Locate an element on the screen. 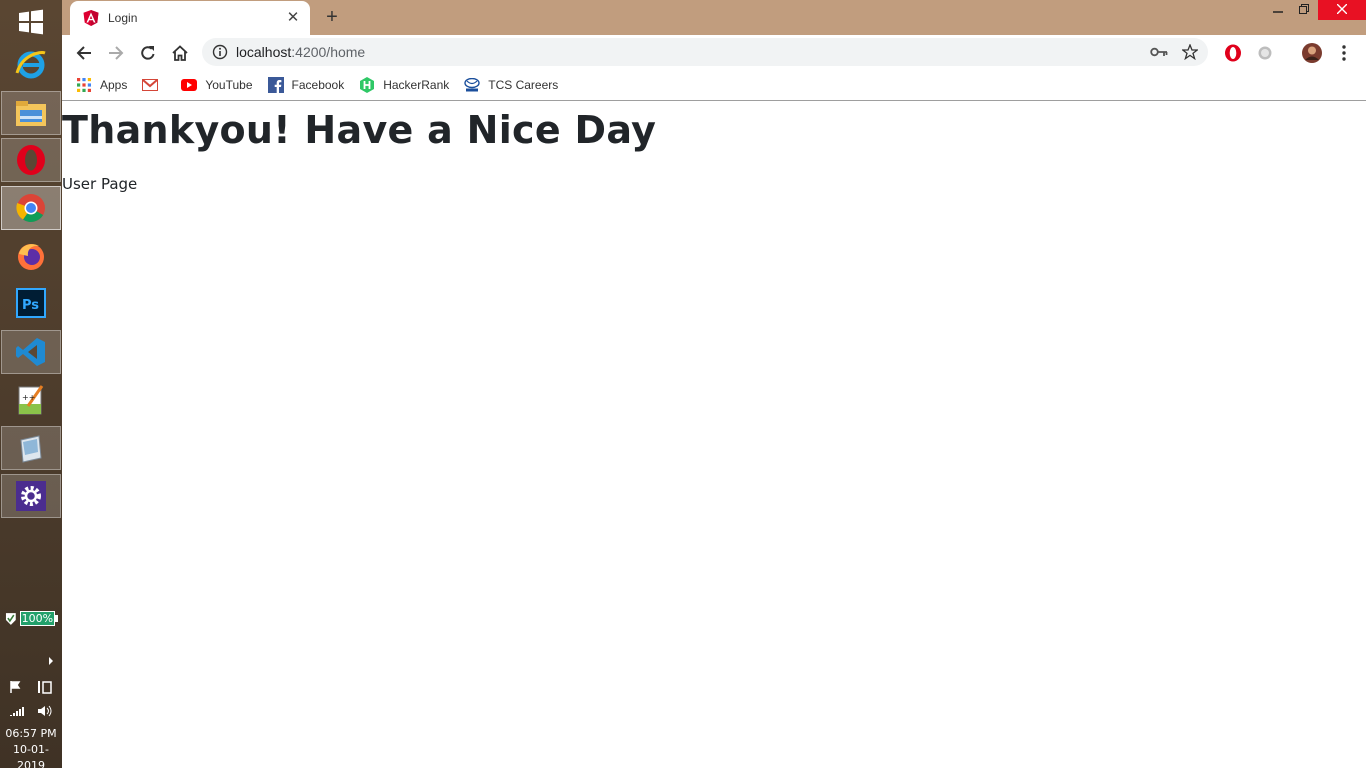 The height and width of the screenshot is (768, 1366). key-icon is located at coordinates (1159, 52).